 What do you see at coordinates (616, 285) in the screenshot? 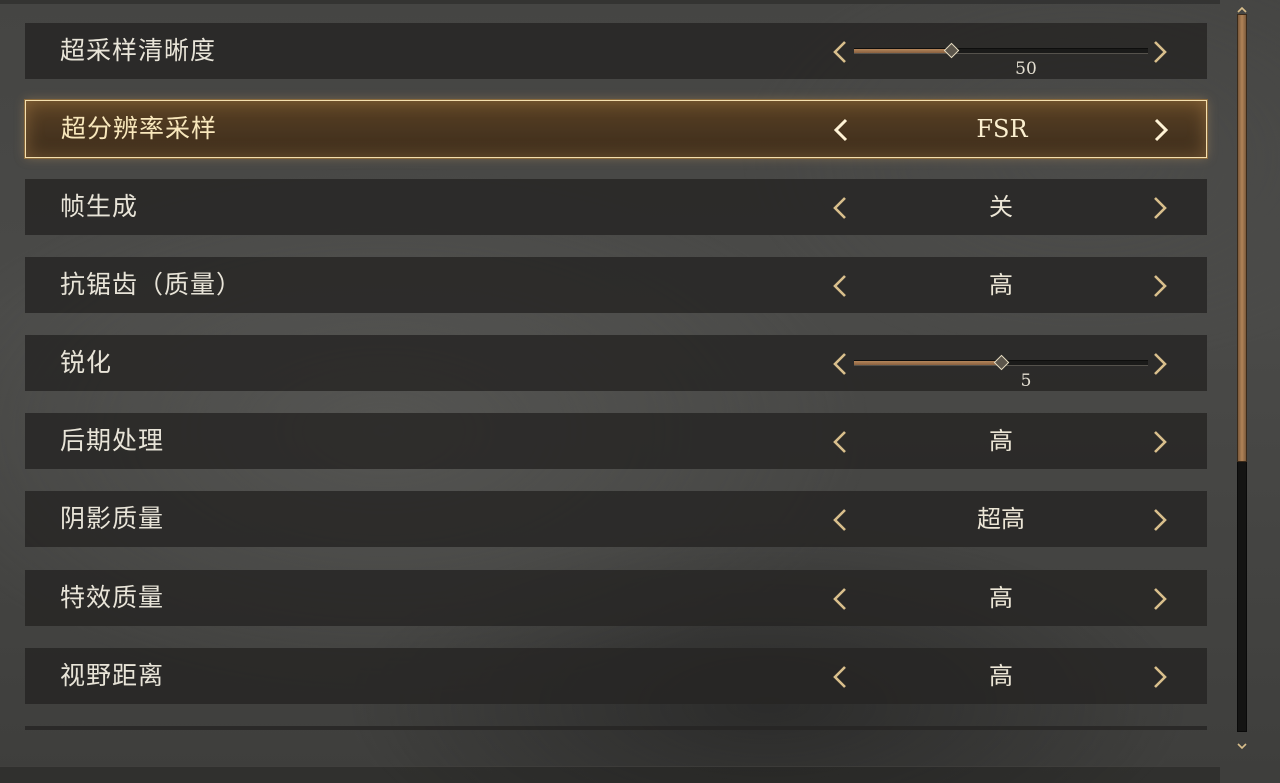
I see `setting-row-anti-aliasing: 抗锯齿（质量） 高` at bounding box center [616, 285].